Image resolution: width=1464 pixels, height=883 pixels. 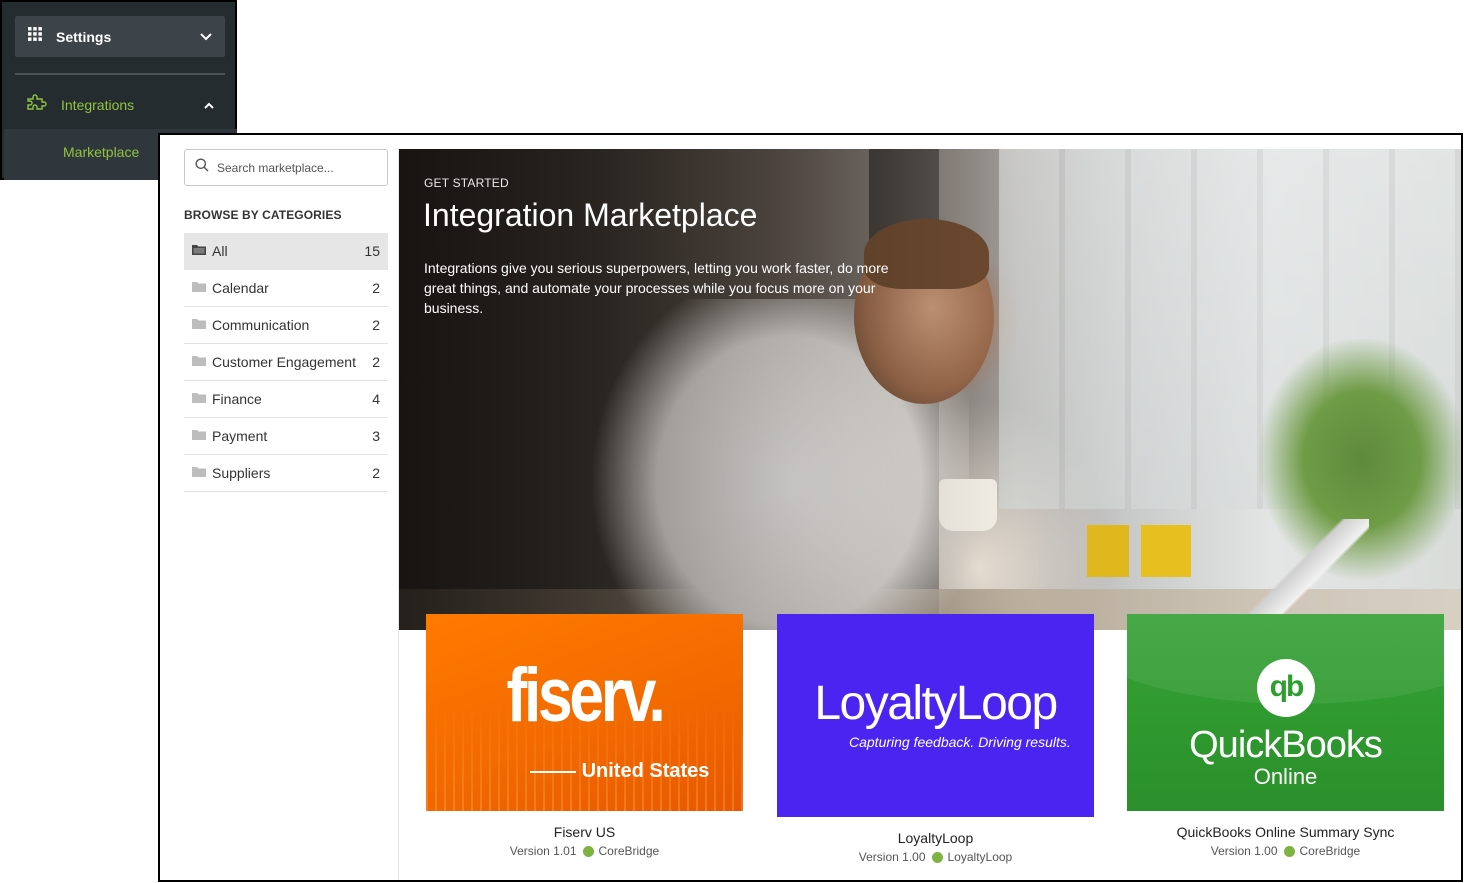 What do you see at coordinates (286, 399) in the screenshot?
I see `category-finance: Finance 4` at bounding box center [286, 399].